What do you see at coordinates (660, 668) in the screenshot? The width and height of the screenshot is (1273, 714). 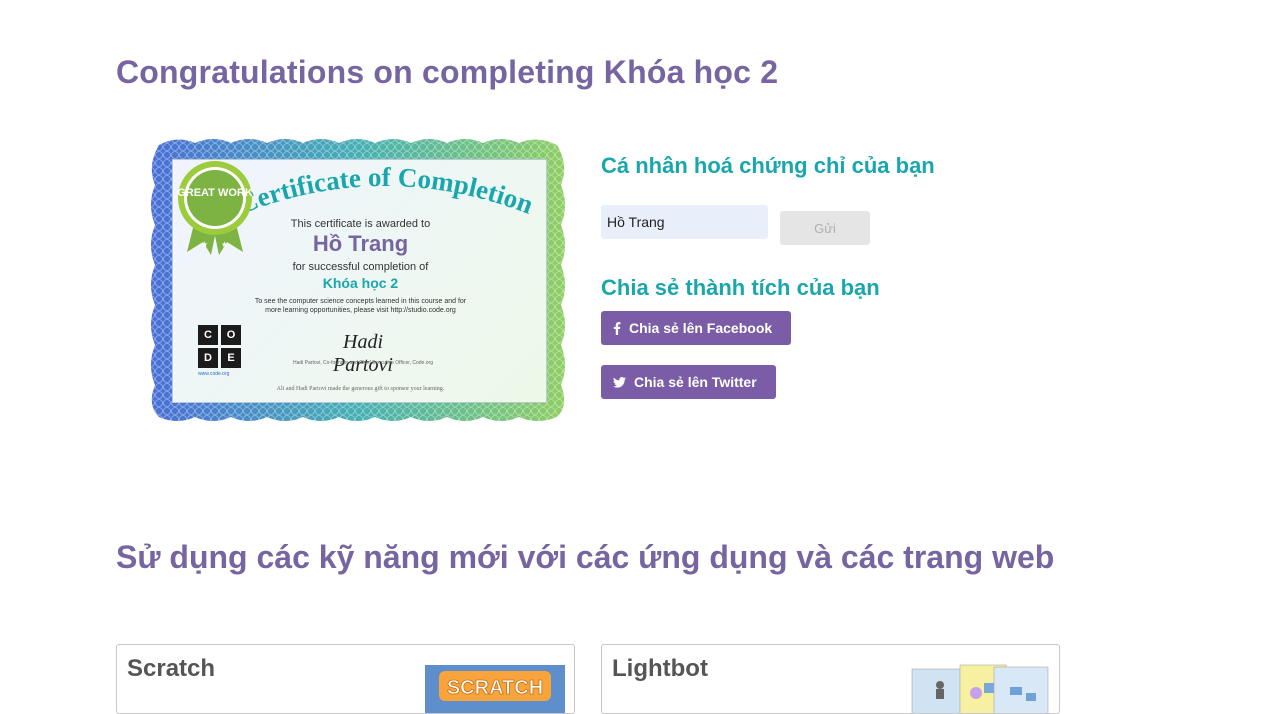 I see `app-card-title: Lightbot` at bounding box center [660, 668].